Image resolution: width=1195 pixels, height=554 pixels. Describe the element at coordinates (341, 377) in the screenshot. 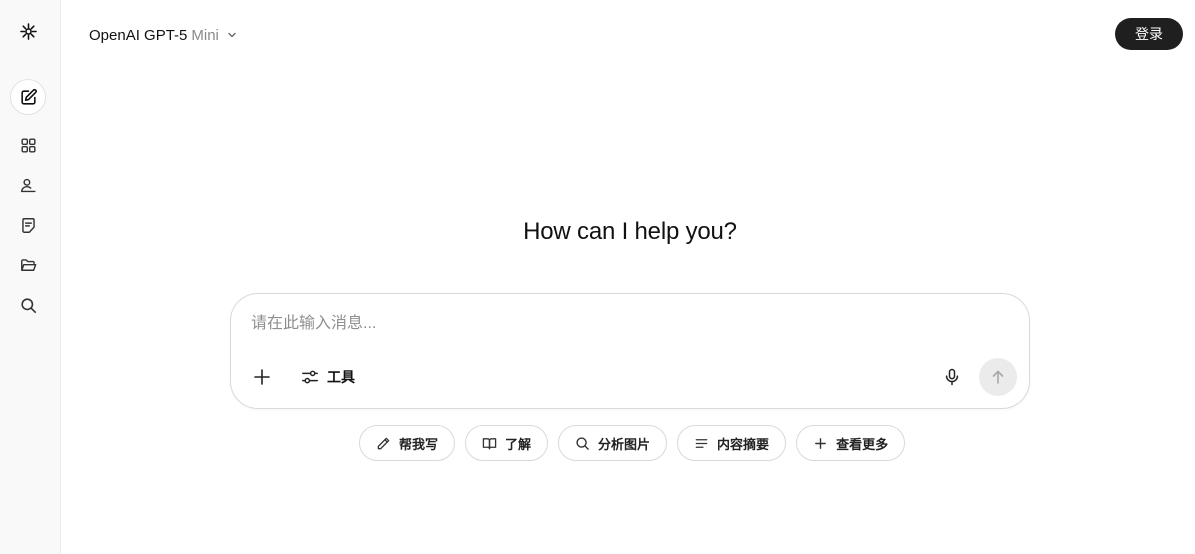

I see `tools-label: 工具` at that location.